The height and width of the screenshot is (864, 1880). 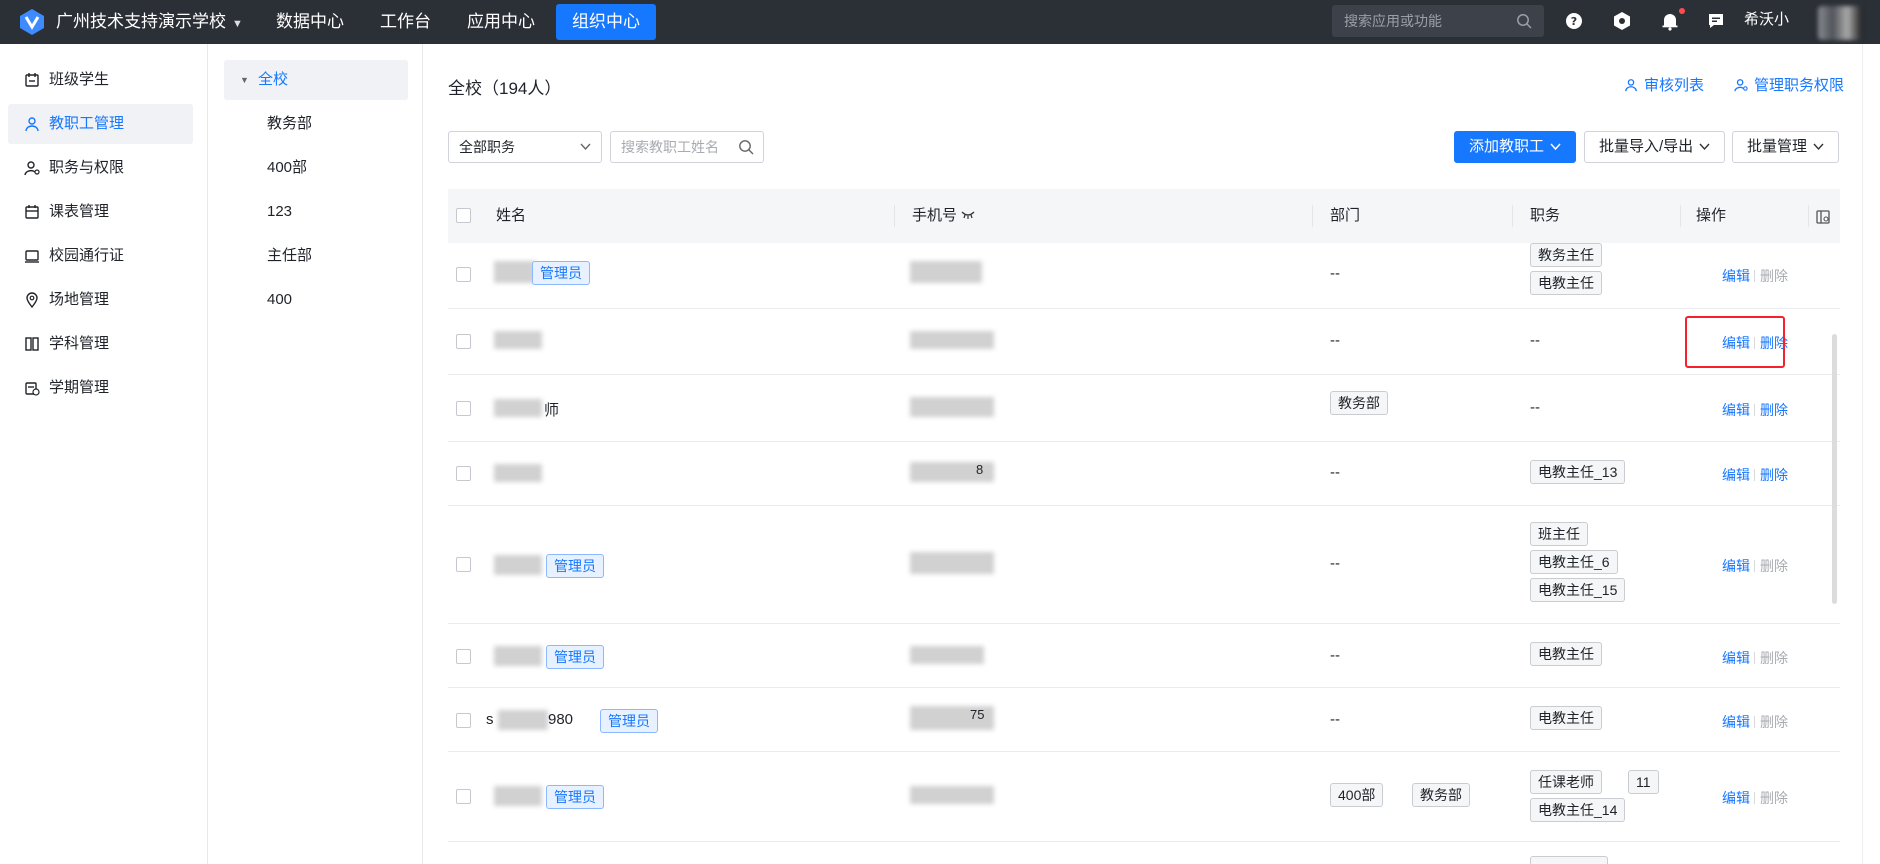 What do you see at coordinates (1643, 782) in the screenshot?
I see `position-tag: 11` at bounding box center [1643, 782].